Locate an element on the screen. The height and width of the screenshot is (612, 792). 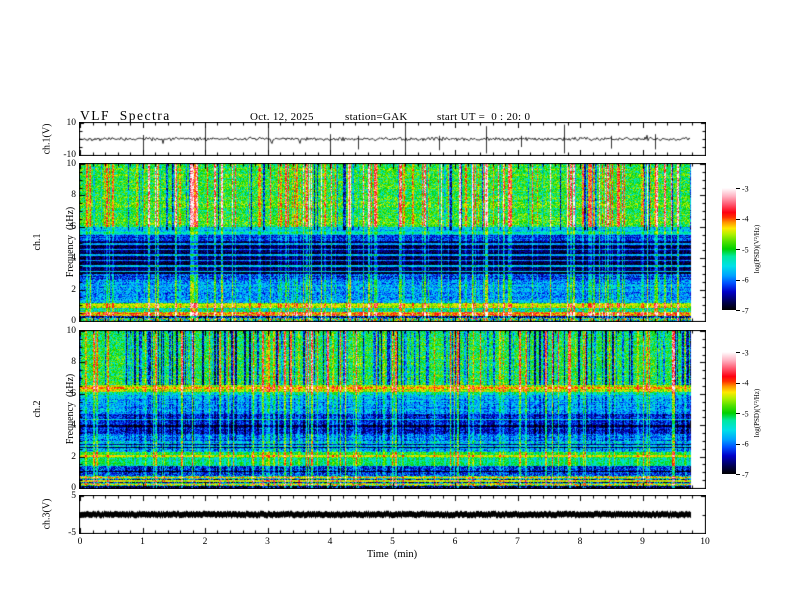
x-tick-label: 5 is located at coordinates (392, 542).